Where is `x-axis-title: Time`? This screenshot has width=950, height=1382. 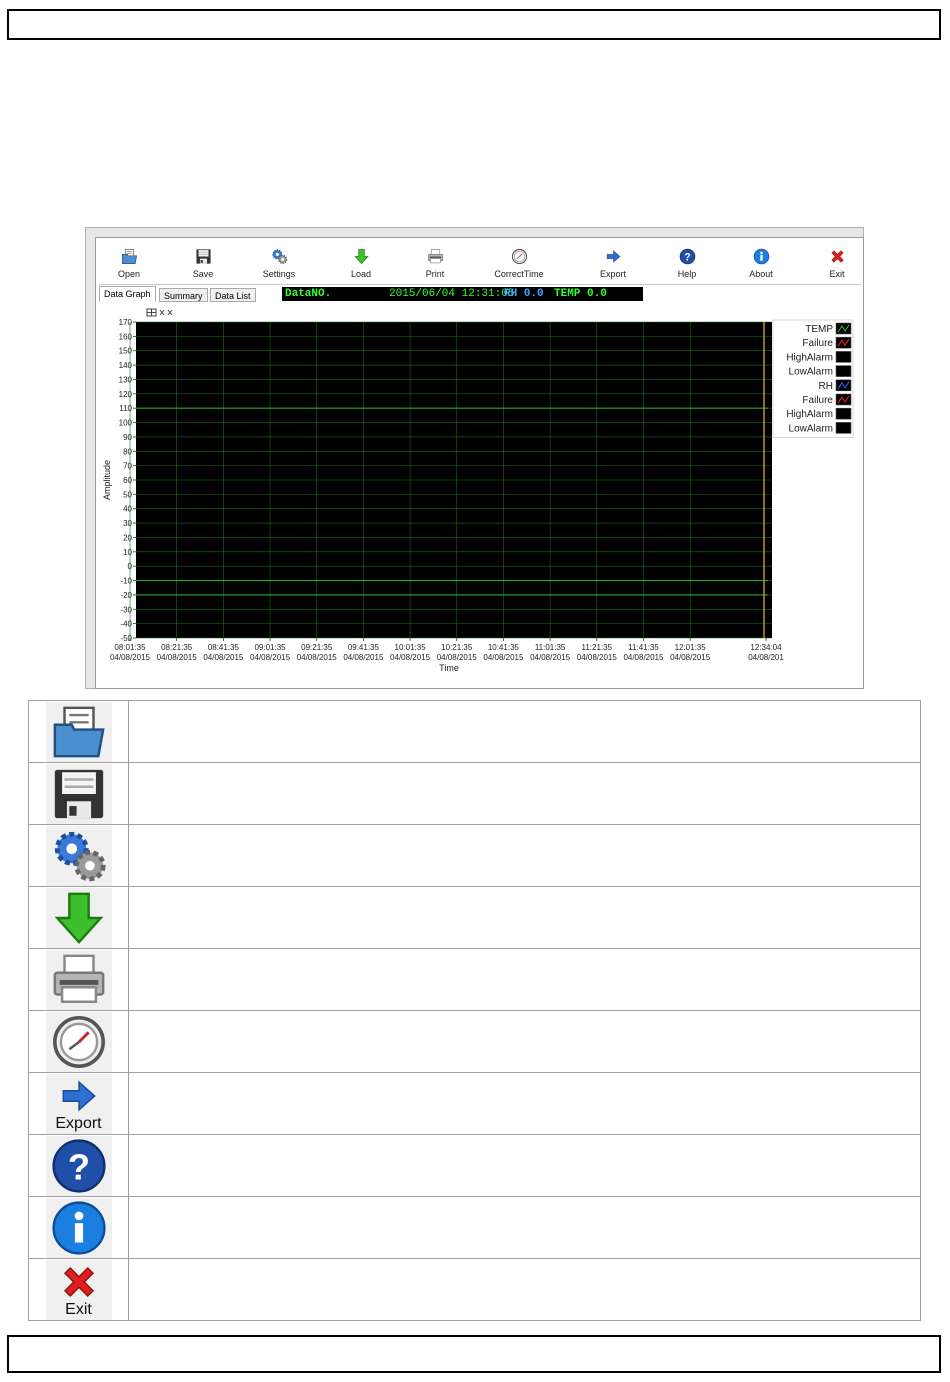
x-axis-title: Time is located at coordinates (449, 668).